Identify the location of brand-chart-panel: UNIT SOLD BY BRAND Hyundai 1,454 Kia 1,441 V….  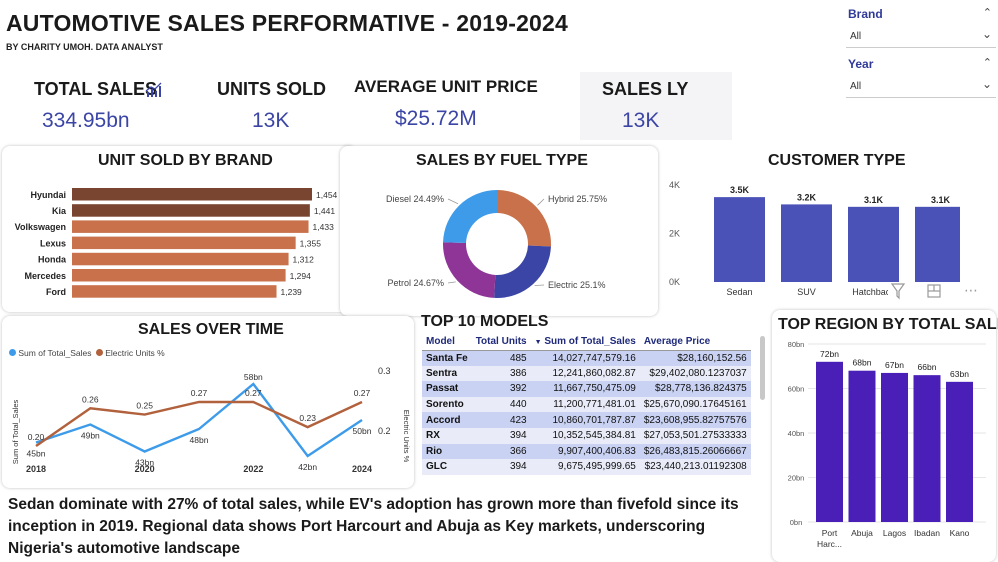
(179, 229).